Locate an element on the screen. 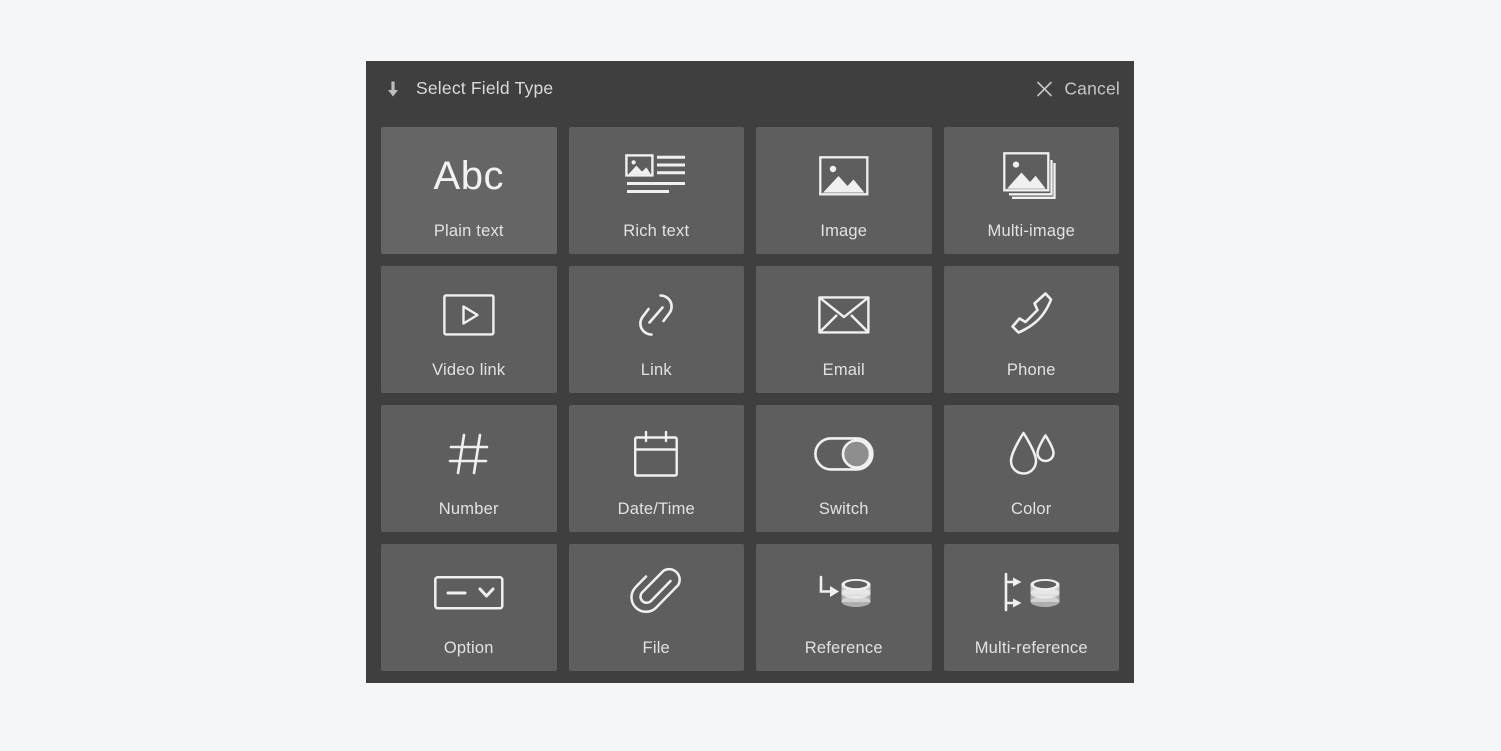 This screenshot has height=751, width=1501. field-type-tile-image: Image is located at coordinates (844, 190).